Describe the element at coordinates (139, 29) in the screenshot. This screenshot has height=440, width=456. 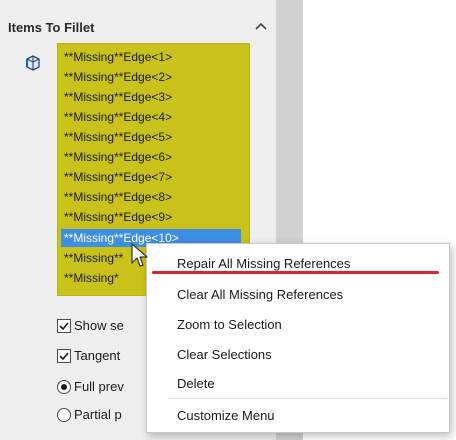
I see `items-to-fillet-header: Items To Fillet` at that location.